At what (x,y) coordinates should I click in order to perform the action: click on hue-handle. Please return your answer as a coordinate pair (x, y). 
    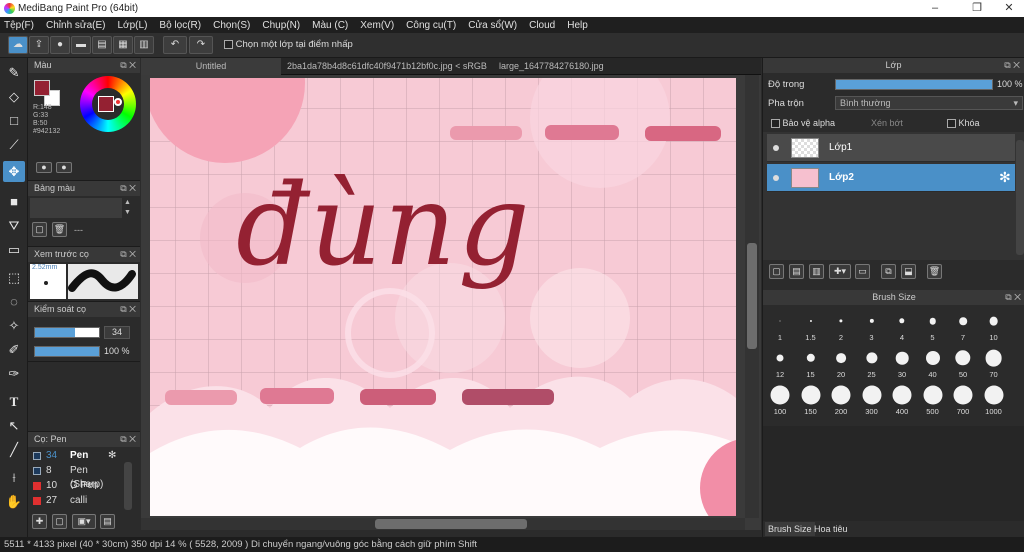
    Looking at the image, I should click on (118, 102).